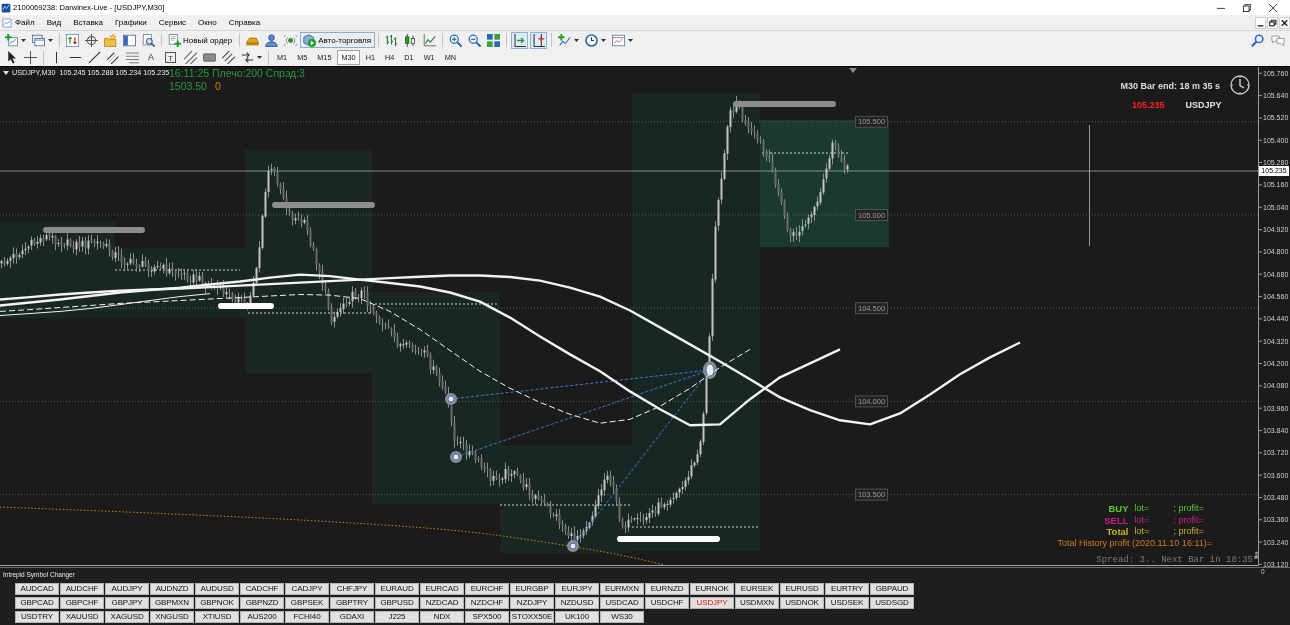 The width and height of the screenshot is (1290, 625). What do you see at coordinates (667, 603) in the screenshot?
I see `symbol-button: USDCHF` at bounding box center [667, 603].